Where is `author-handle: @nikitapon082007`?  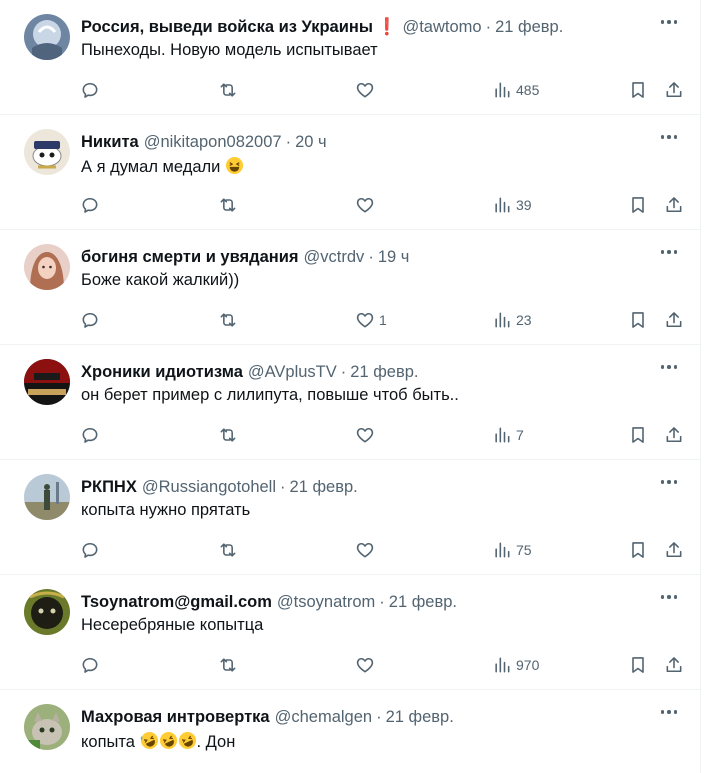
author-handle: @nikitapon082007 is located at coordinates (213, 142).